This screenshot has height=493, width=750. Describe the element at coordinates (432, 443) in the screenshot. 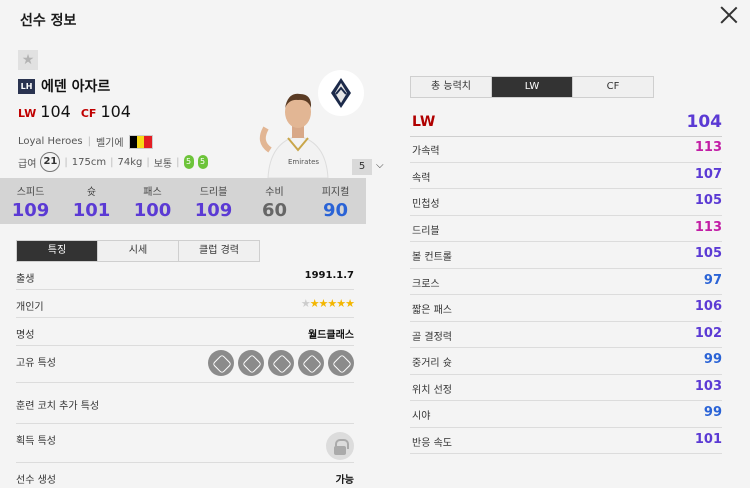

I see `attribute-name: 반응 속도` at that location.